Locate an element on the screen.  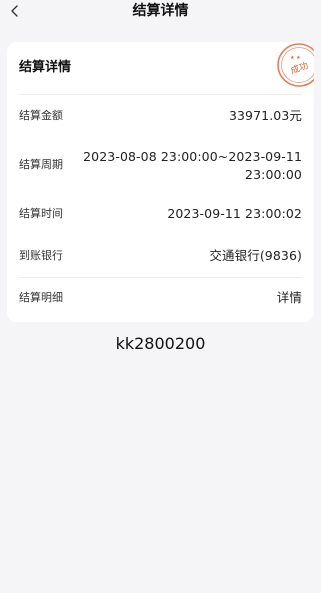
row-label: 结算时间 is located at coordinates (41, 213).